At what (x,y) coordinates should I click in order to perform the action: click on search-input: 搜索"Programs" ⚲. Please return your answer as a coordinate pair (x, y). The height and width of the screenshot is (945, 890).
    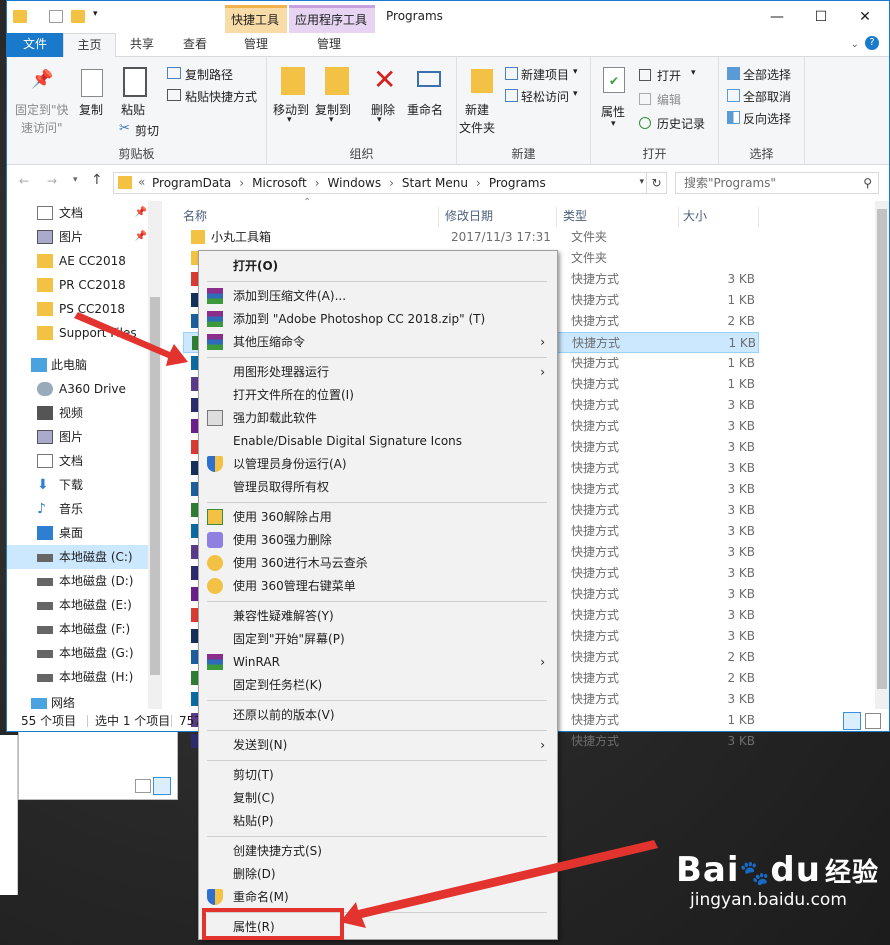
    Looking at the image, I should click on (777, 183).